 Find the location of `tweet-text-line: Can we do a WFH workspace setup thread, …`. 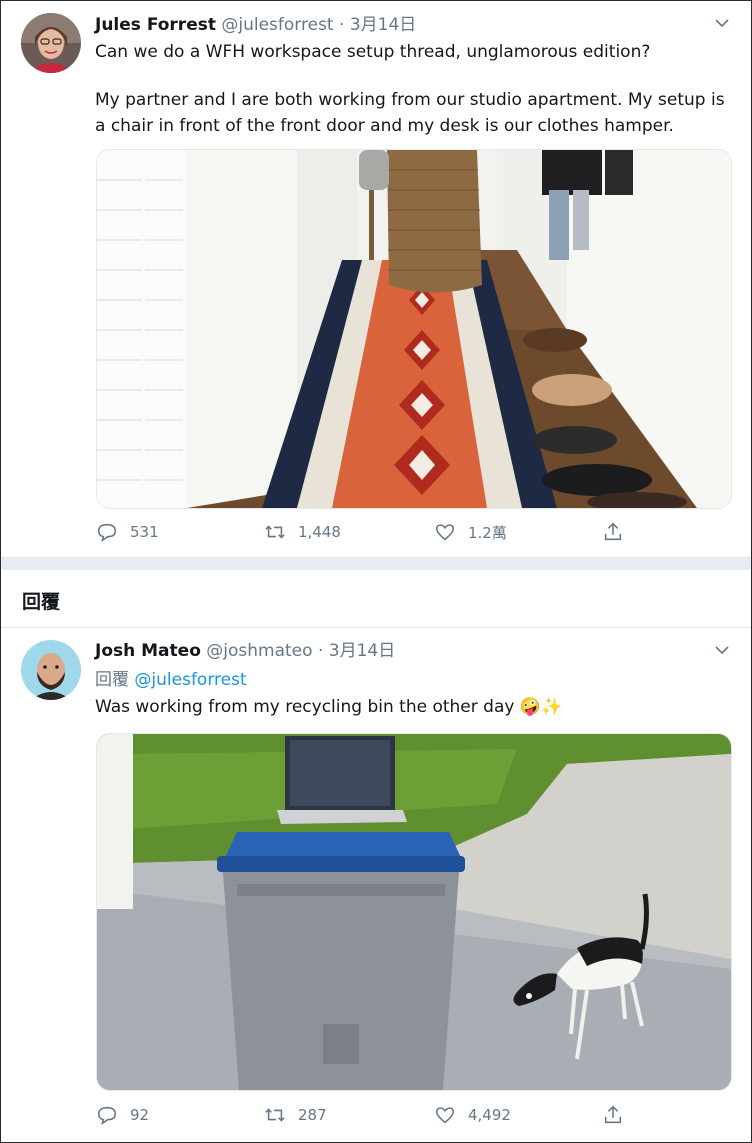

tweet-text-line: Can we do a WFH workspace setup thread, … is located at coordinates (373, 52).